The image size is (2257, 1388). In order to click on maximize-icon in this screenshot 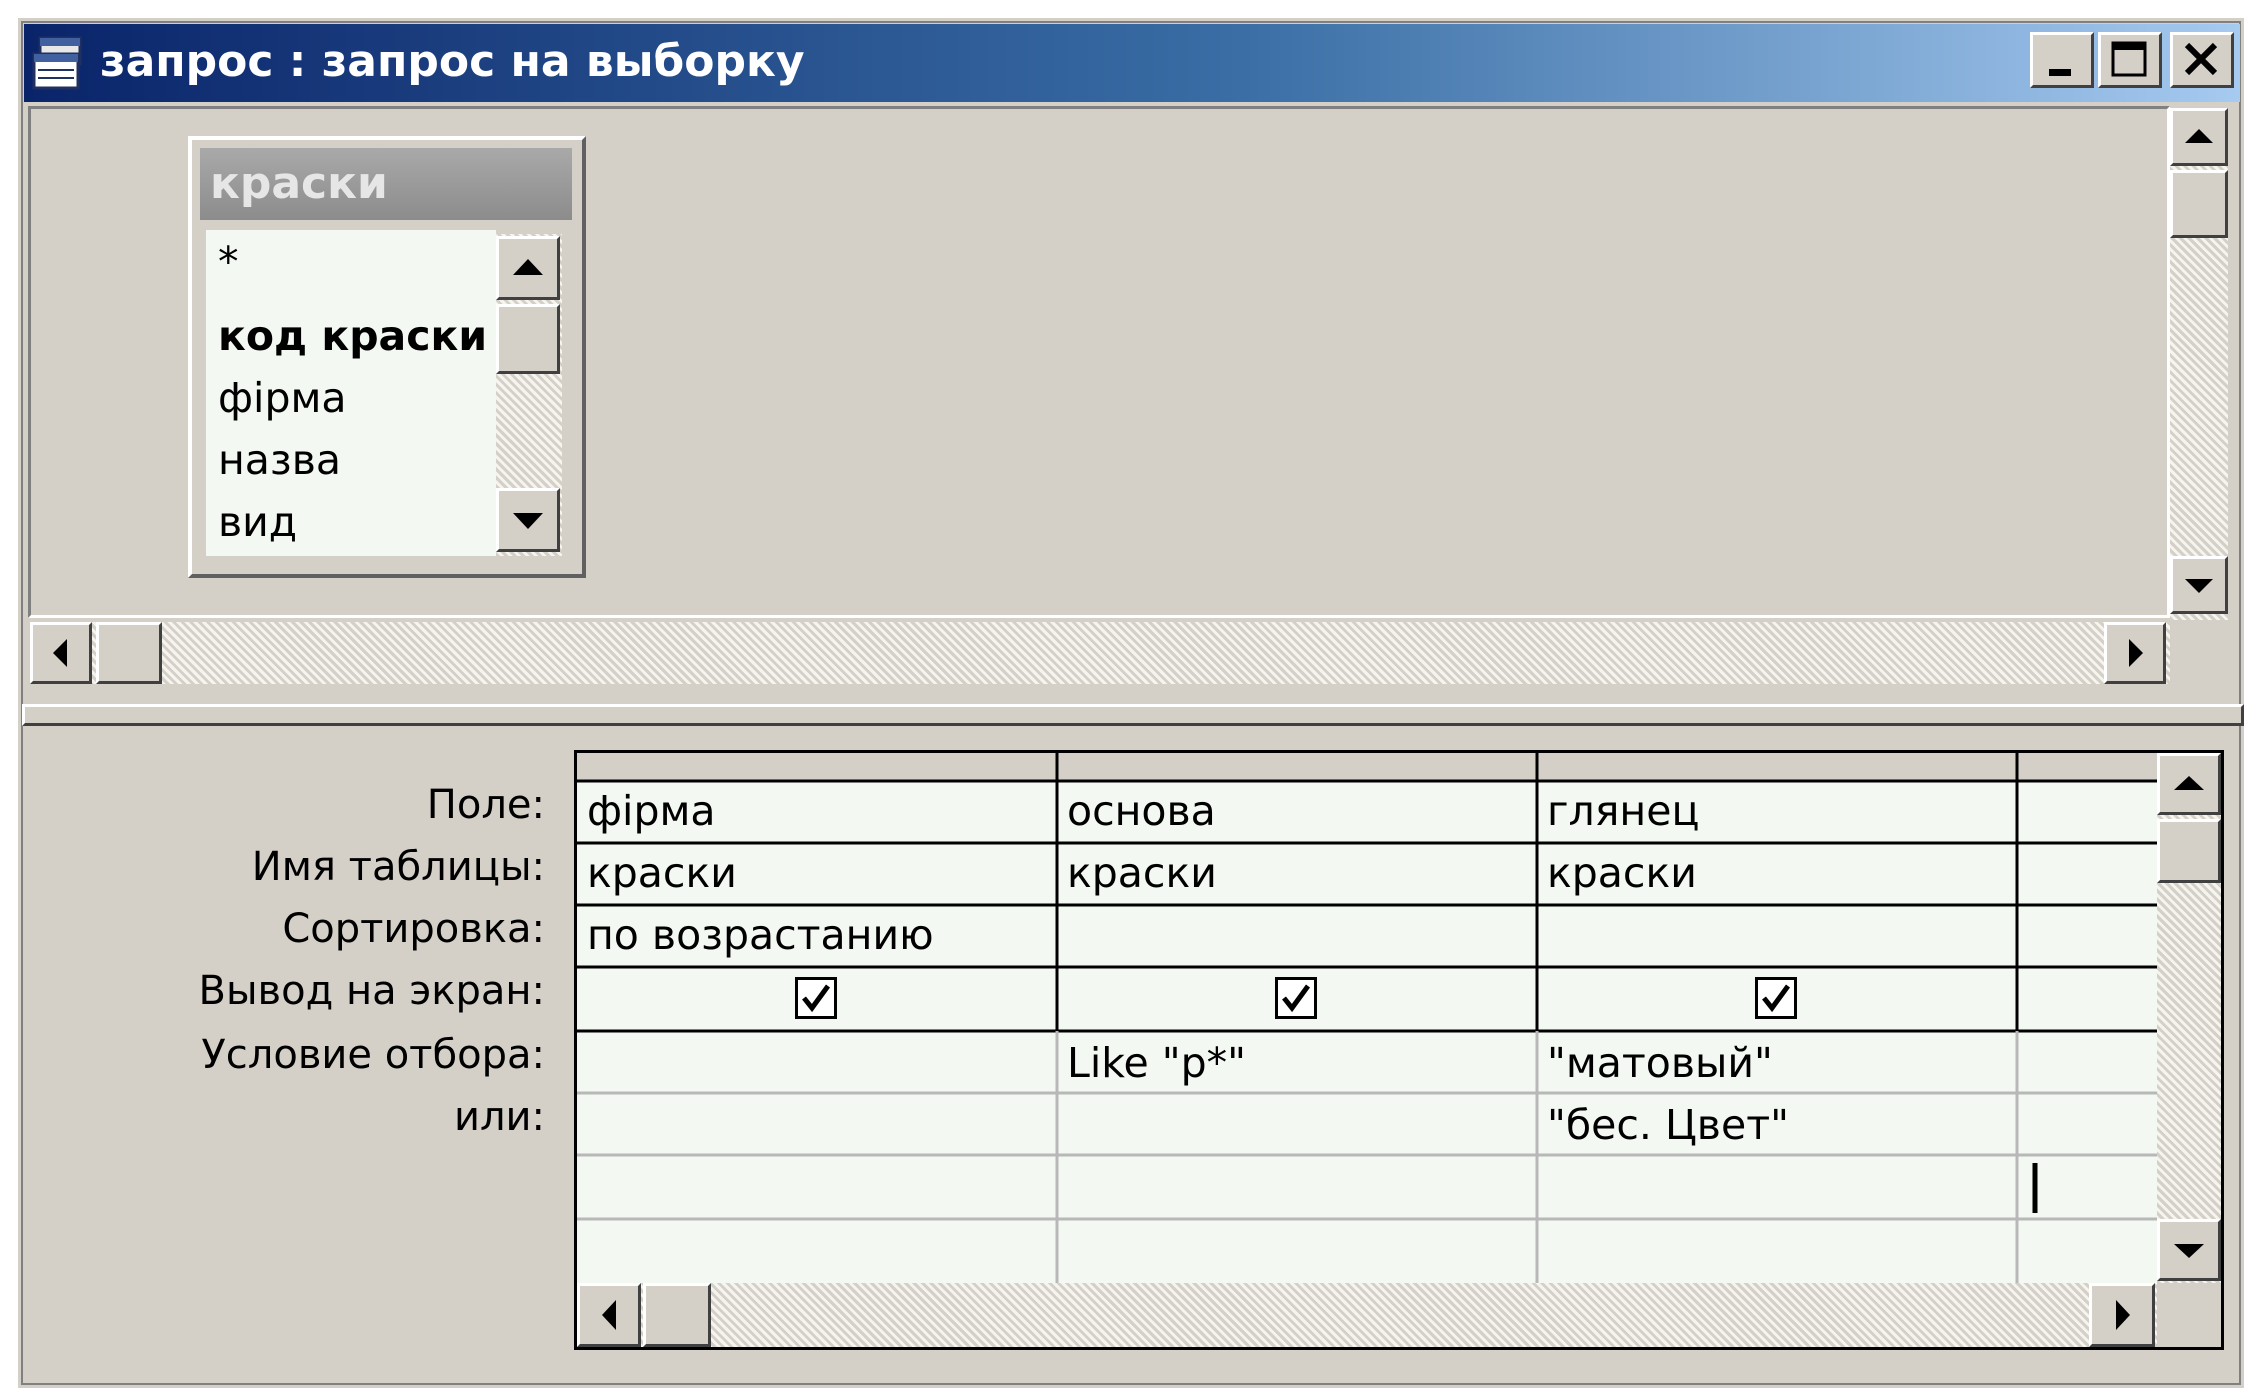, I will do `click(2129, 59)`.